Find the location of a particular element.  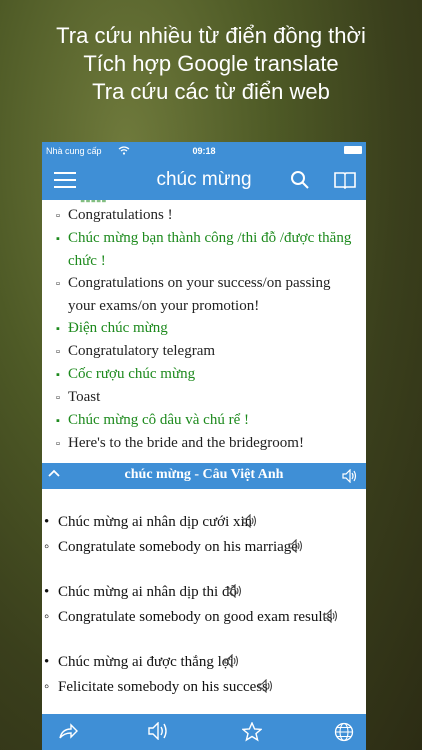

phrase-vietnamese: • Chúc mừng ai nhân dịp thi đỗ is located at coordinates (204, 593).